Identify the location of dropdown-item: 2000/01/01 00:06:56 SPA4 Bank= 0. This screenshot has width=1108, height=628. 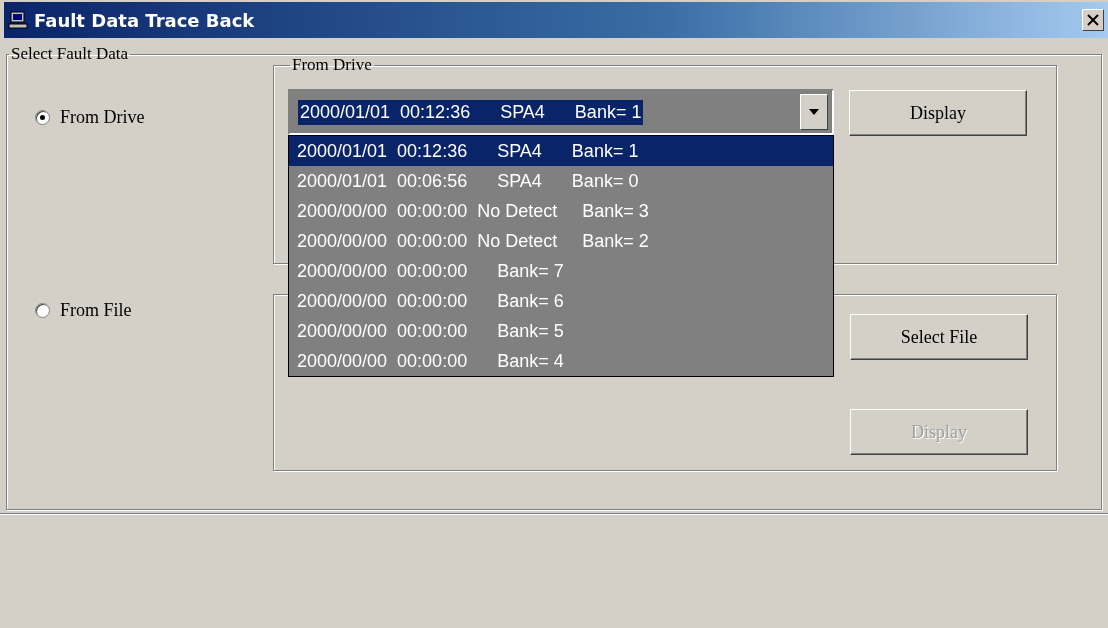
(561, 181).